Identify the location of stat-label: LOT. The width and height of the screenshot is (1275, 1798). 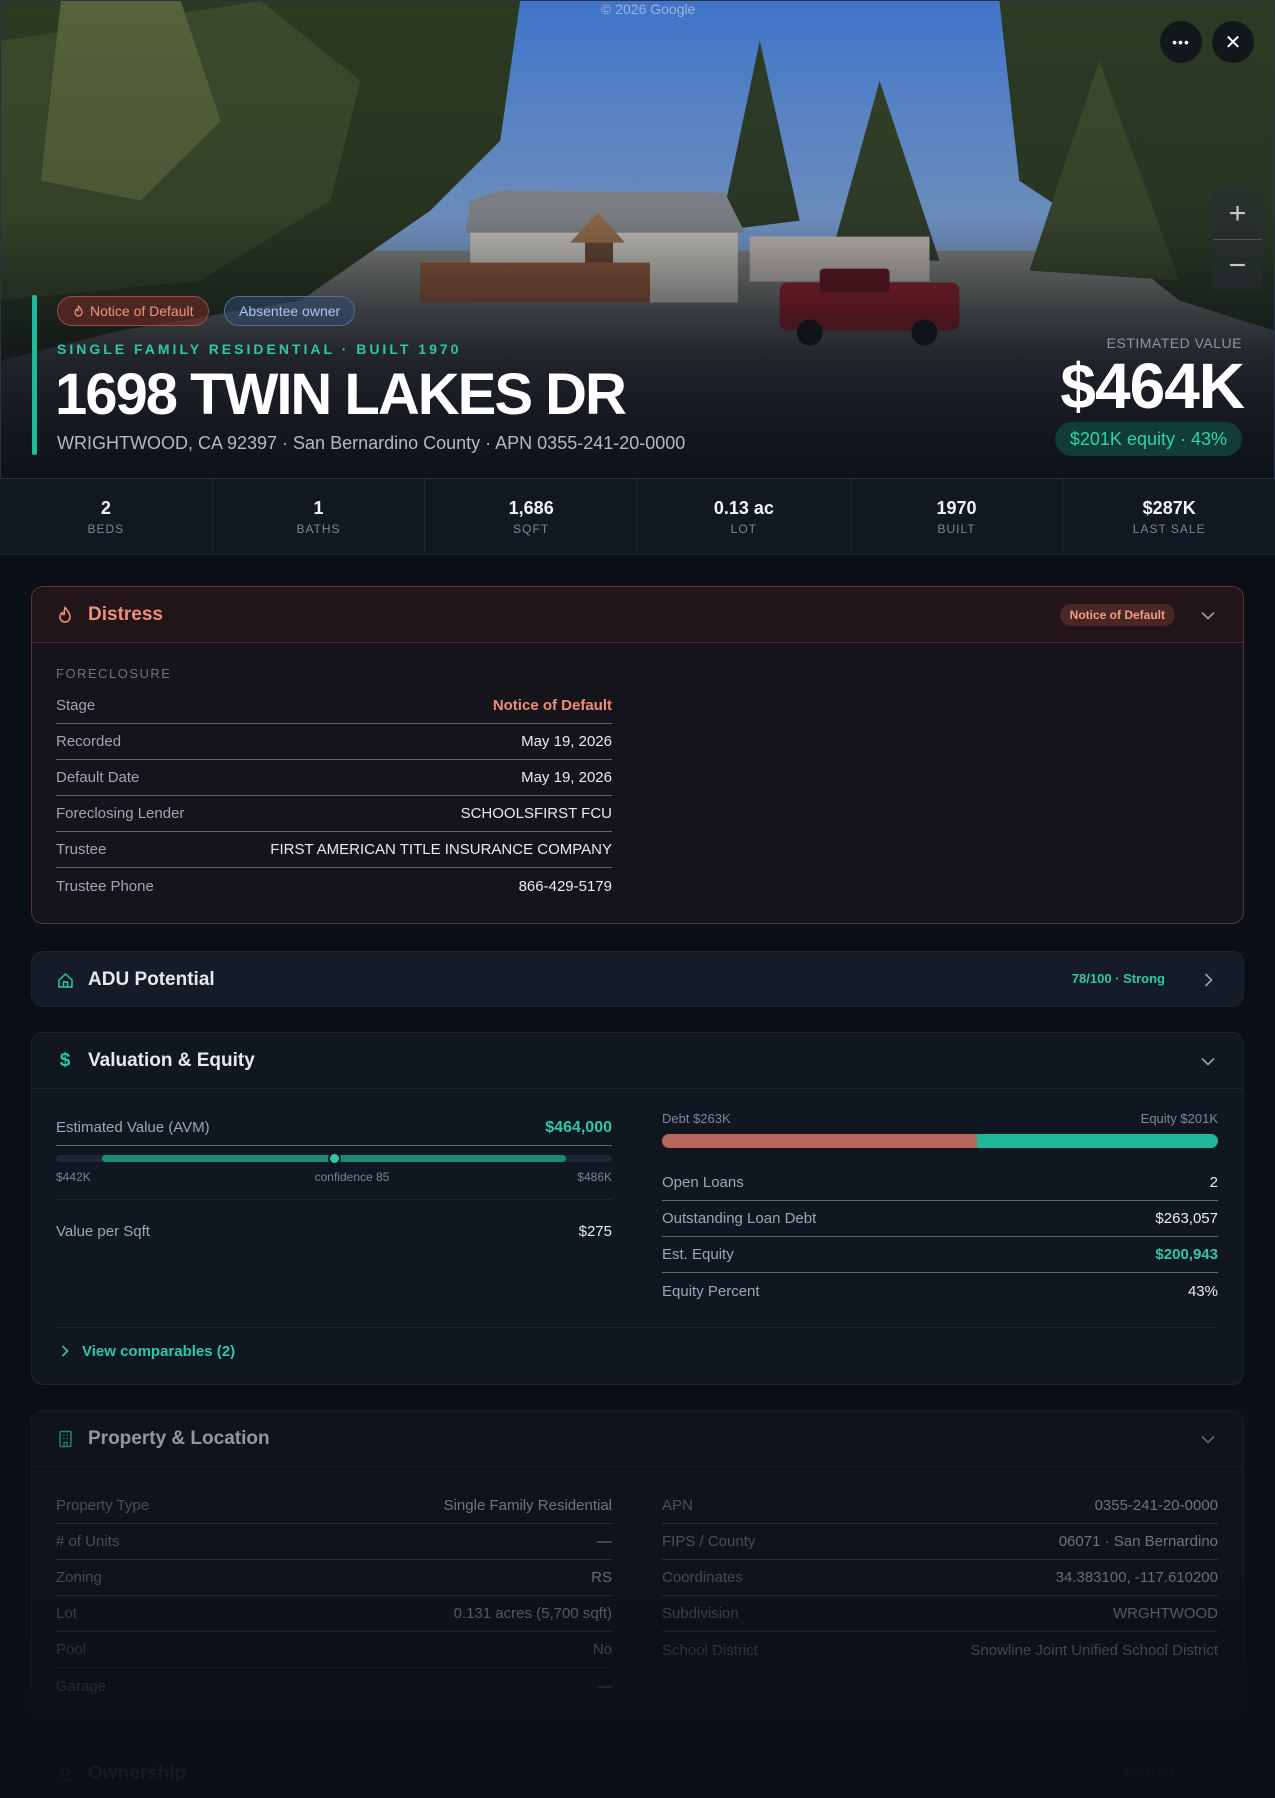
(744, 528).